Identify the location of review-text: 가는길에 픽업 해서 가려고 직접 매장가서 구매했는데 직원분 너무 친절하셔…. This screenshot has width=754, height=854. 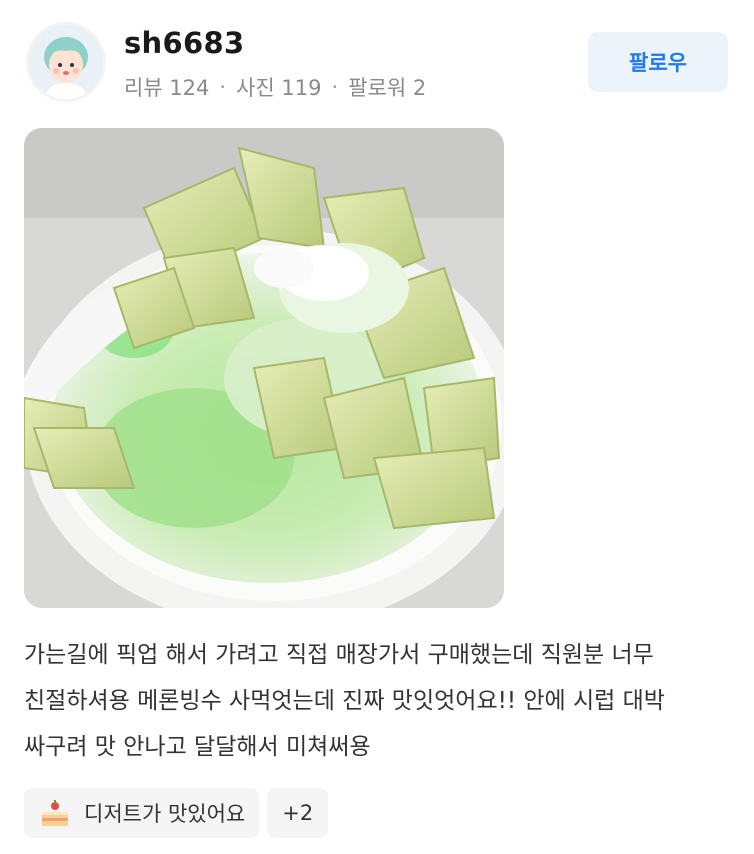
(344, 701).